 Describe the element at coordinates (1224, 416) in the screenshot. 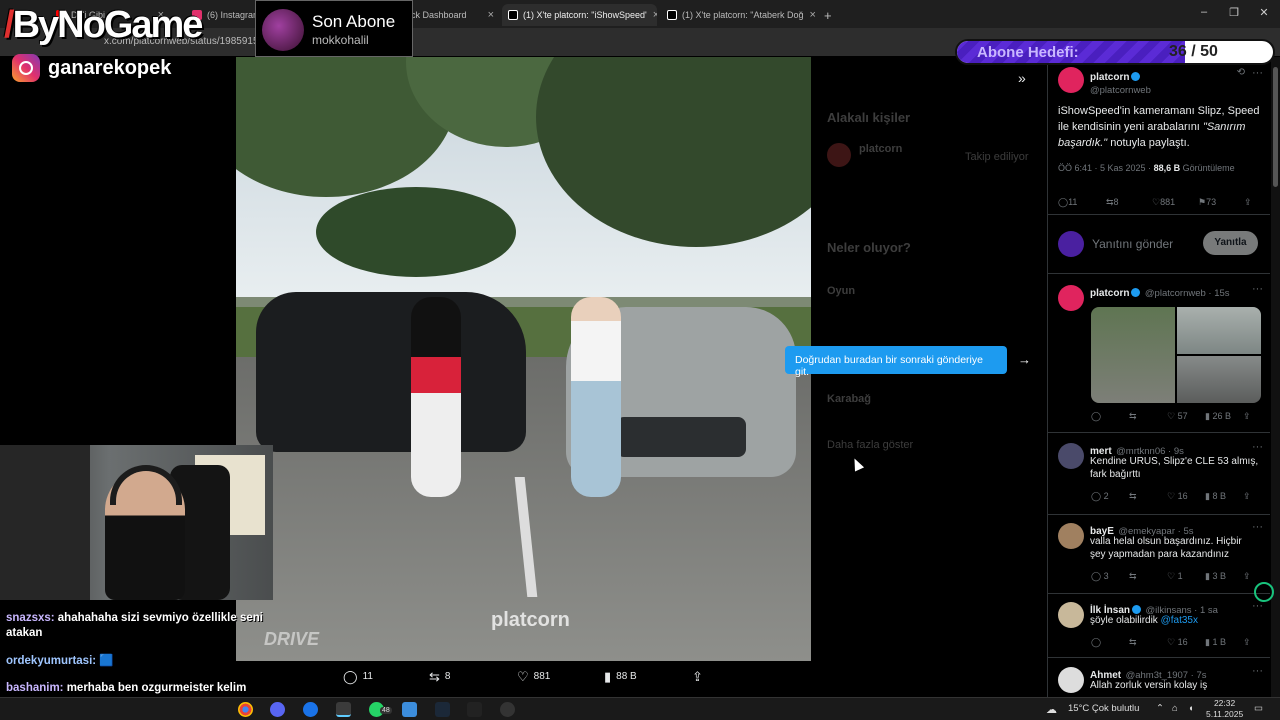

I see `views-button: ▮ 26 B` at that location.